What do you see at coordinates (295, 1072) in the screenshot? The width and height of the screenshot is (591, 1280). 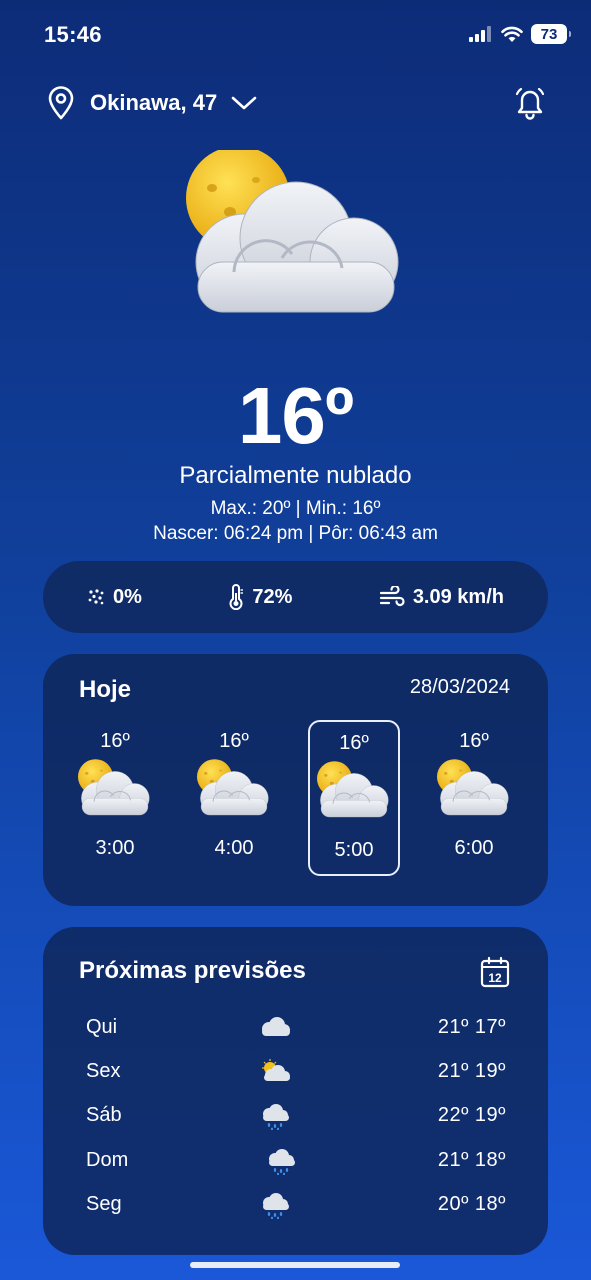 I see `forecast-row: Sex 21º 19º` at bounding box center [295, 1072].